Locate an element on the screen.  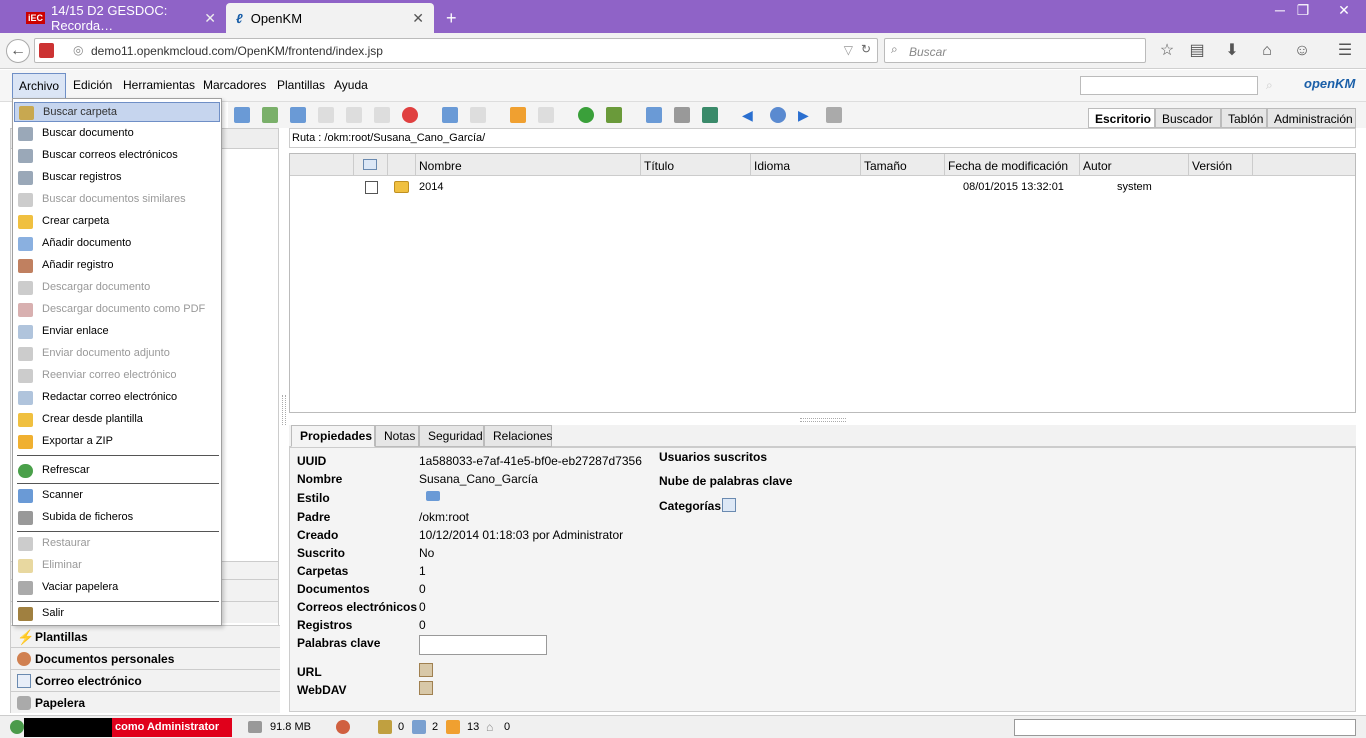
history-icon is located at coordinates (778, 115).